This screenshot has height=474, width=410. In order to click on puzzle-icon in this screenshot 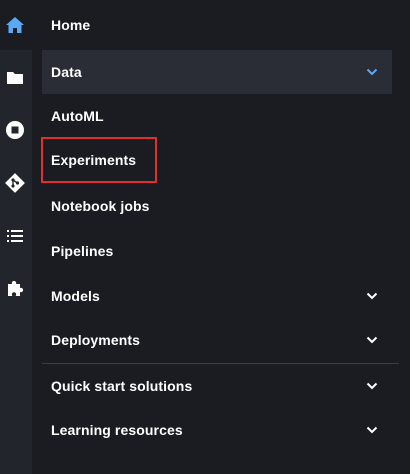, I will do `click(15, 288)`.